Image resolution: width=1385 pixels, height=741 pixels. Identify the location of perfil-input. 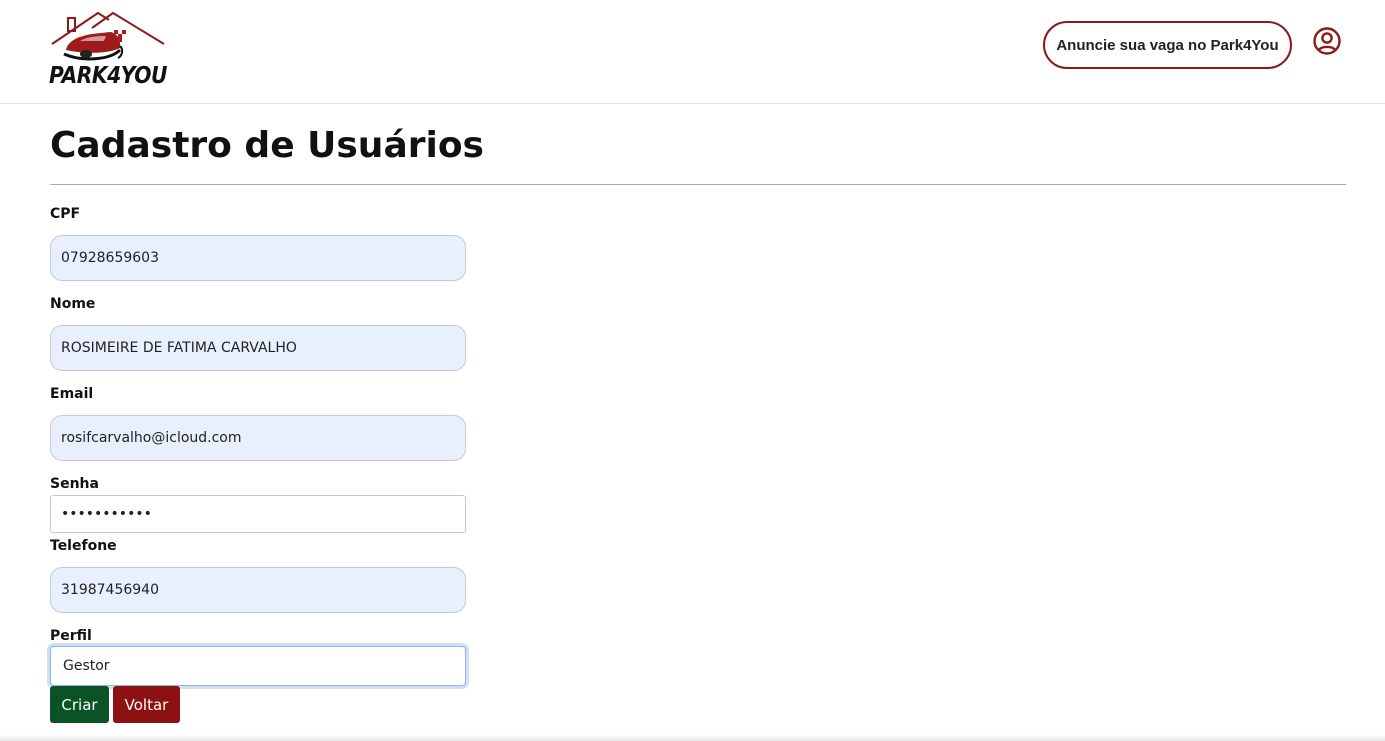
(258, 666).